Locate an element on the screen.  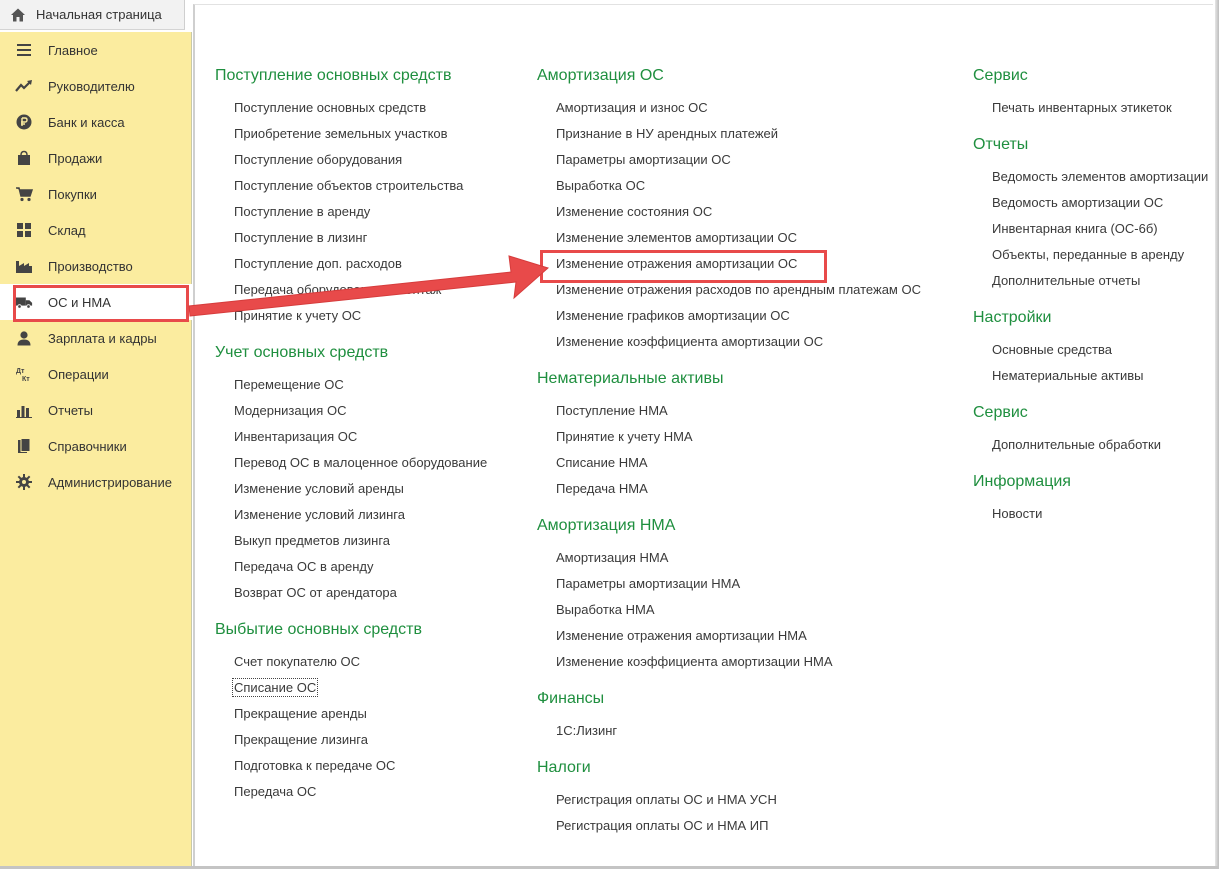
nav-link: Выработка ОС is located at coordinates (600, 185).